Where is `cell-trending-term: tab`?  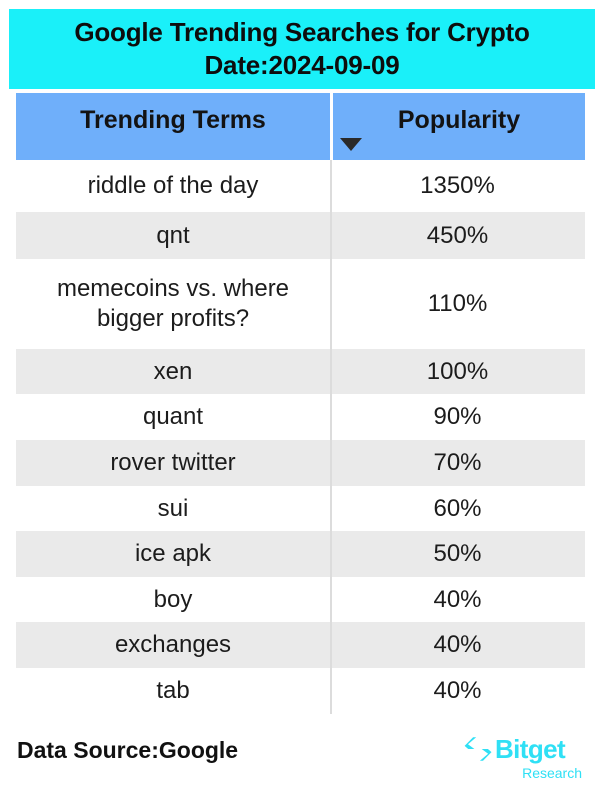 cell-trending-term: tab is located at coordinates (173, 690).